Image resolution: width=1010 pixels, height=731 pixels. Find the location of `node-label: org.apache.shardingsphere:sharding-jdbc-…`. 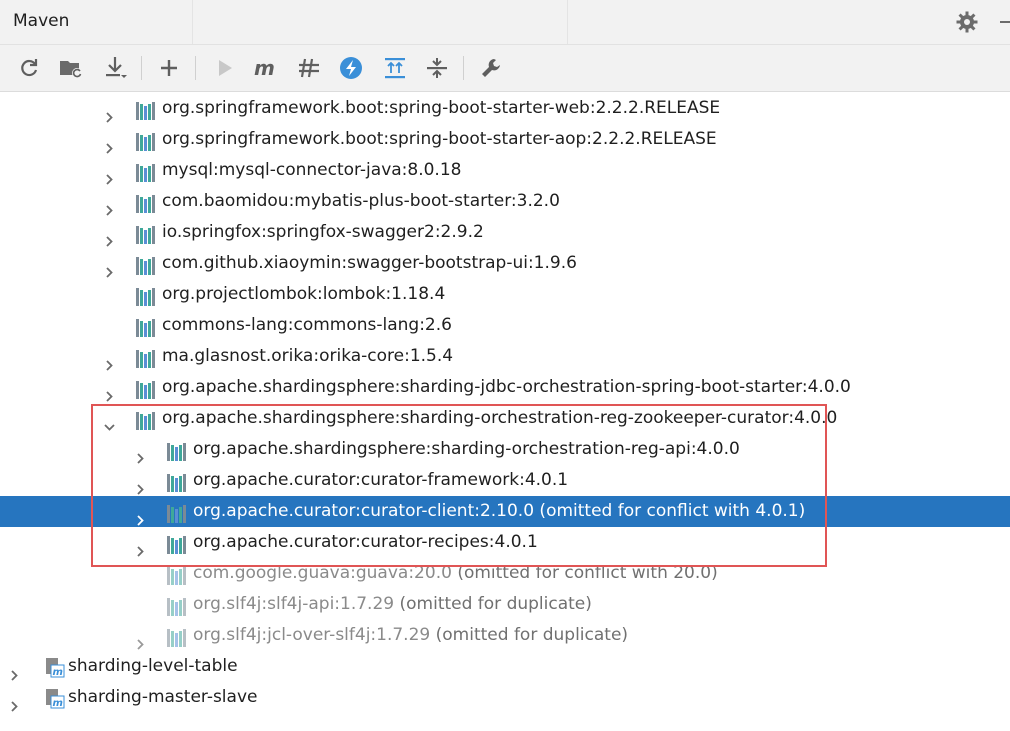

node-label: org.apache.shardingsphere:sharding-jdbc-… is located at coordinates (506, 387).